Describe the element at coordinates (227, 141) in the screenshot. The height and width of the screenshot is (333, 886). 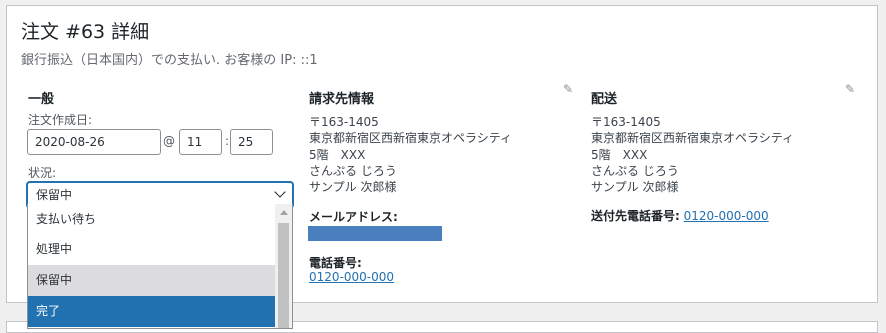
I see `time-colon: :` at that location.